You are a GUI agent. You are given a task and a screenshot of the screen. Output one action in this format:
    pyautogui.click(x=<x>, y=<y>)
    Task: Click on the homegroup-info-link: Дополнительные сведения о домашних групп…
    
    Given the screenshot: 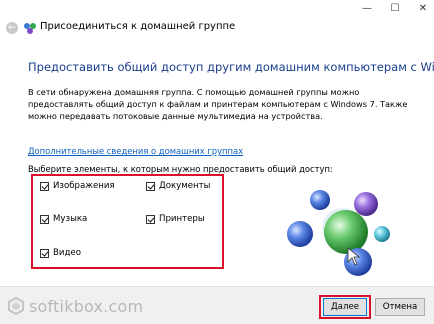 What is the action you would take?
    pyautogui.click(x=135, y=151)
    